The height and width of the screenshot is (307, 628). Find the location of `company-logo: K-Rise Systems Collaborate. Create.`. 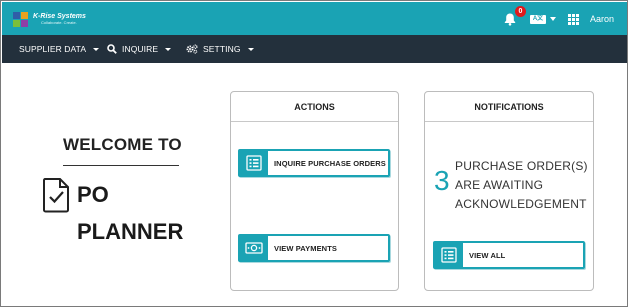

company-logo: K-Rise Systems Collaborate. Create. is located at coordinates (49, 18).